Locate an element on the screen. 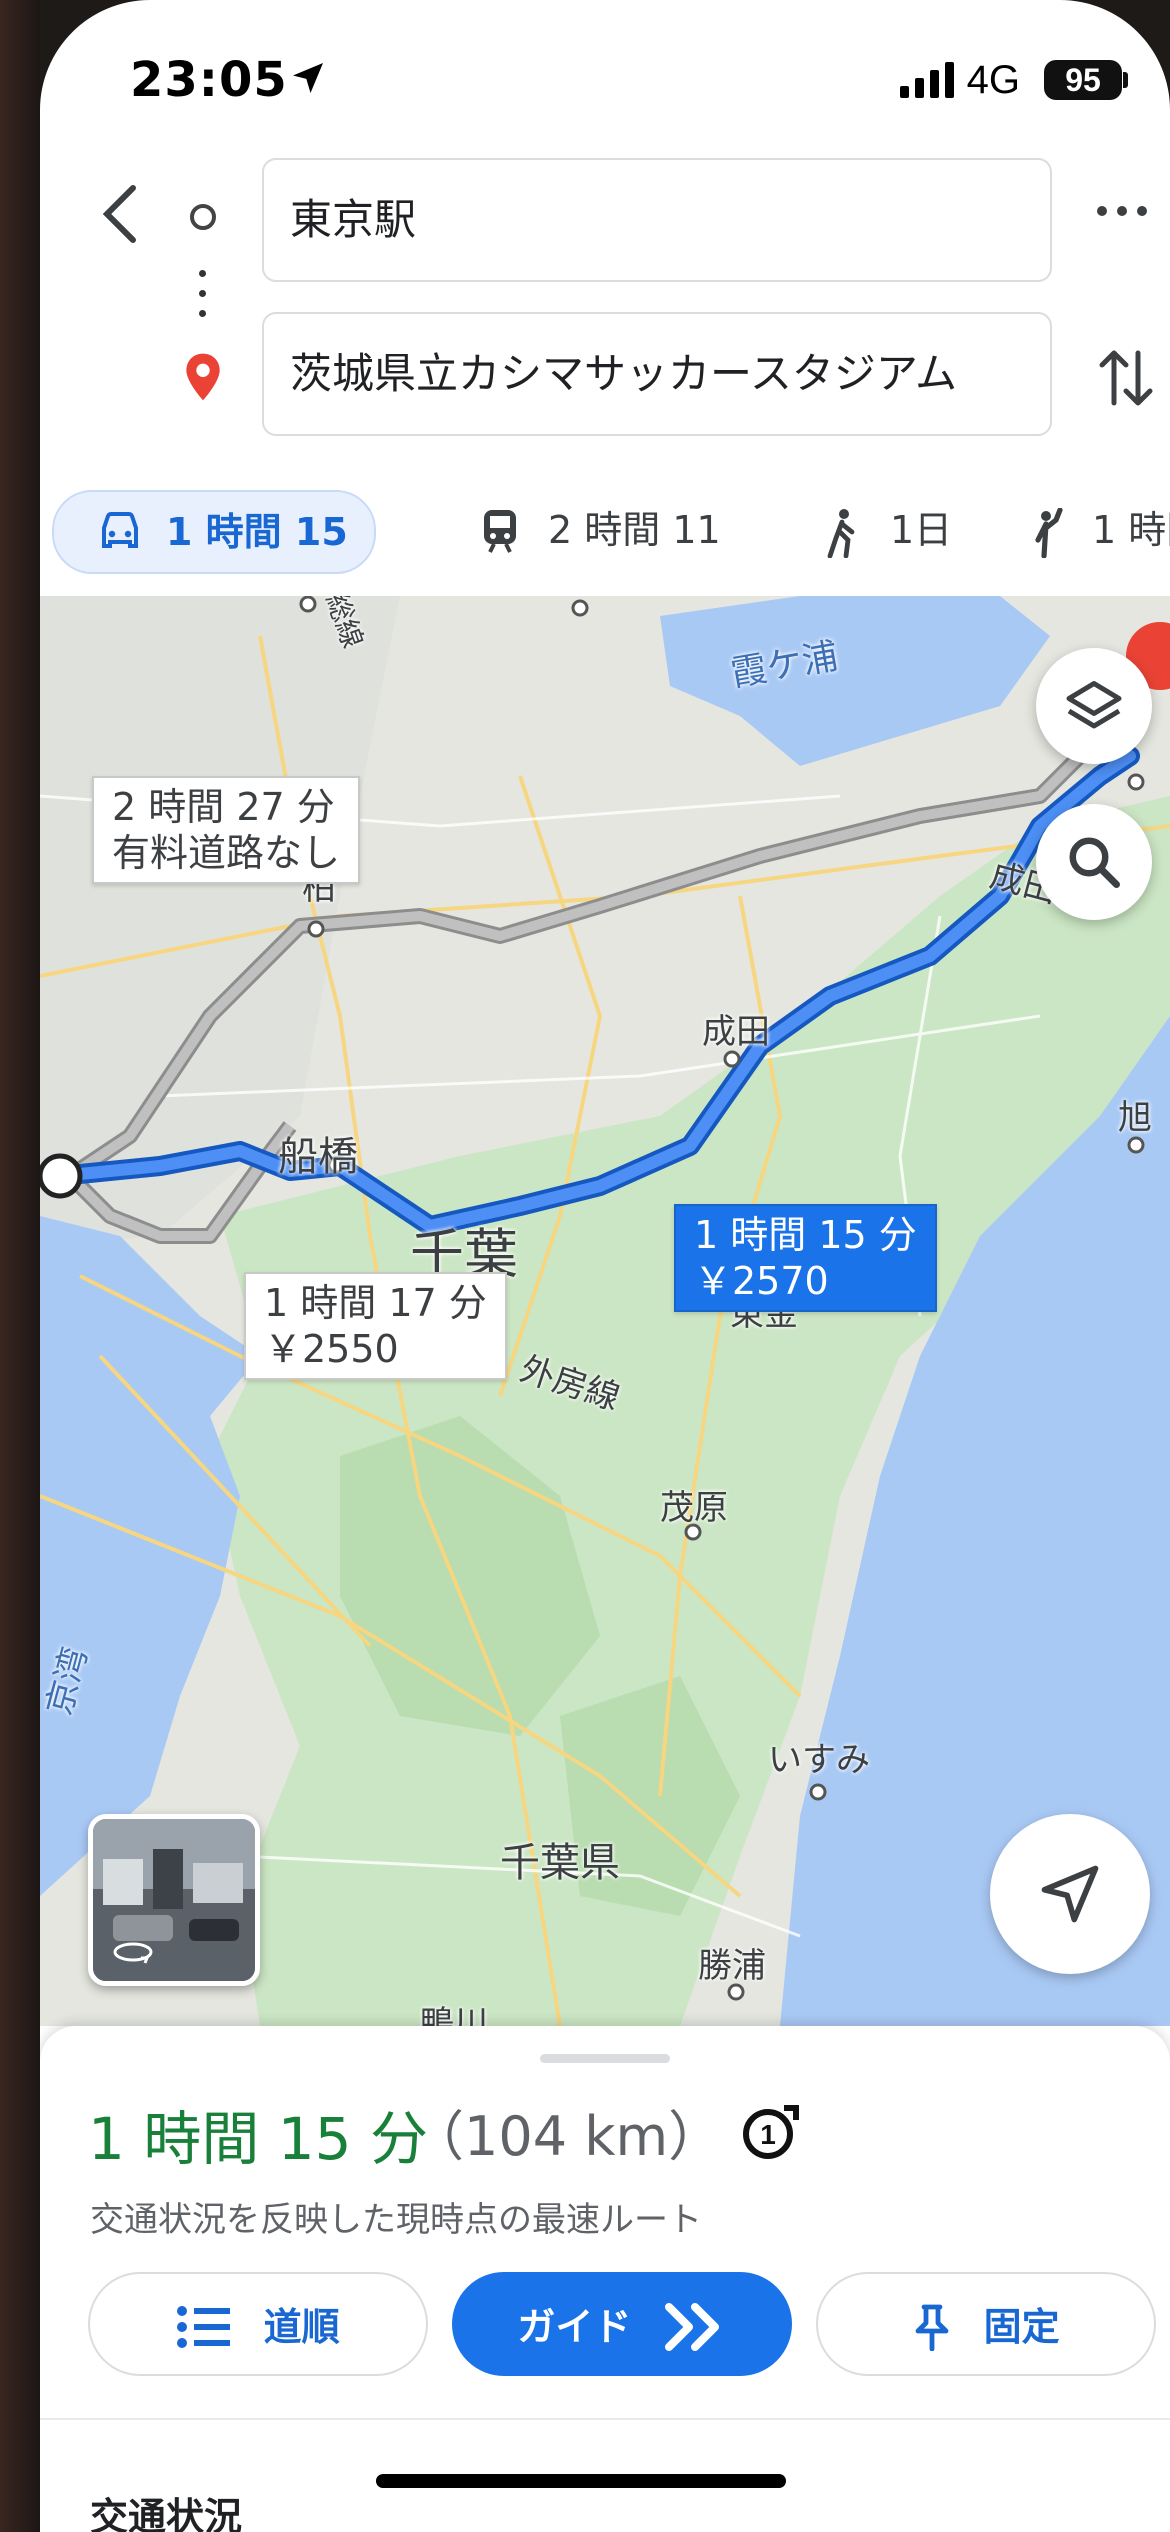 Image resolution: width=1170 pixels, height=2532 pixels. route-callout-main-cost: ￥2570 is located at coordinates (761, 1281).